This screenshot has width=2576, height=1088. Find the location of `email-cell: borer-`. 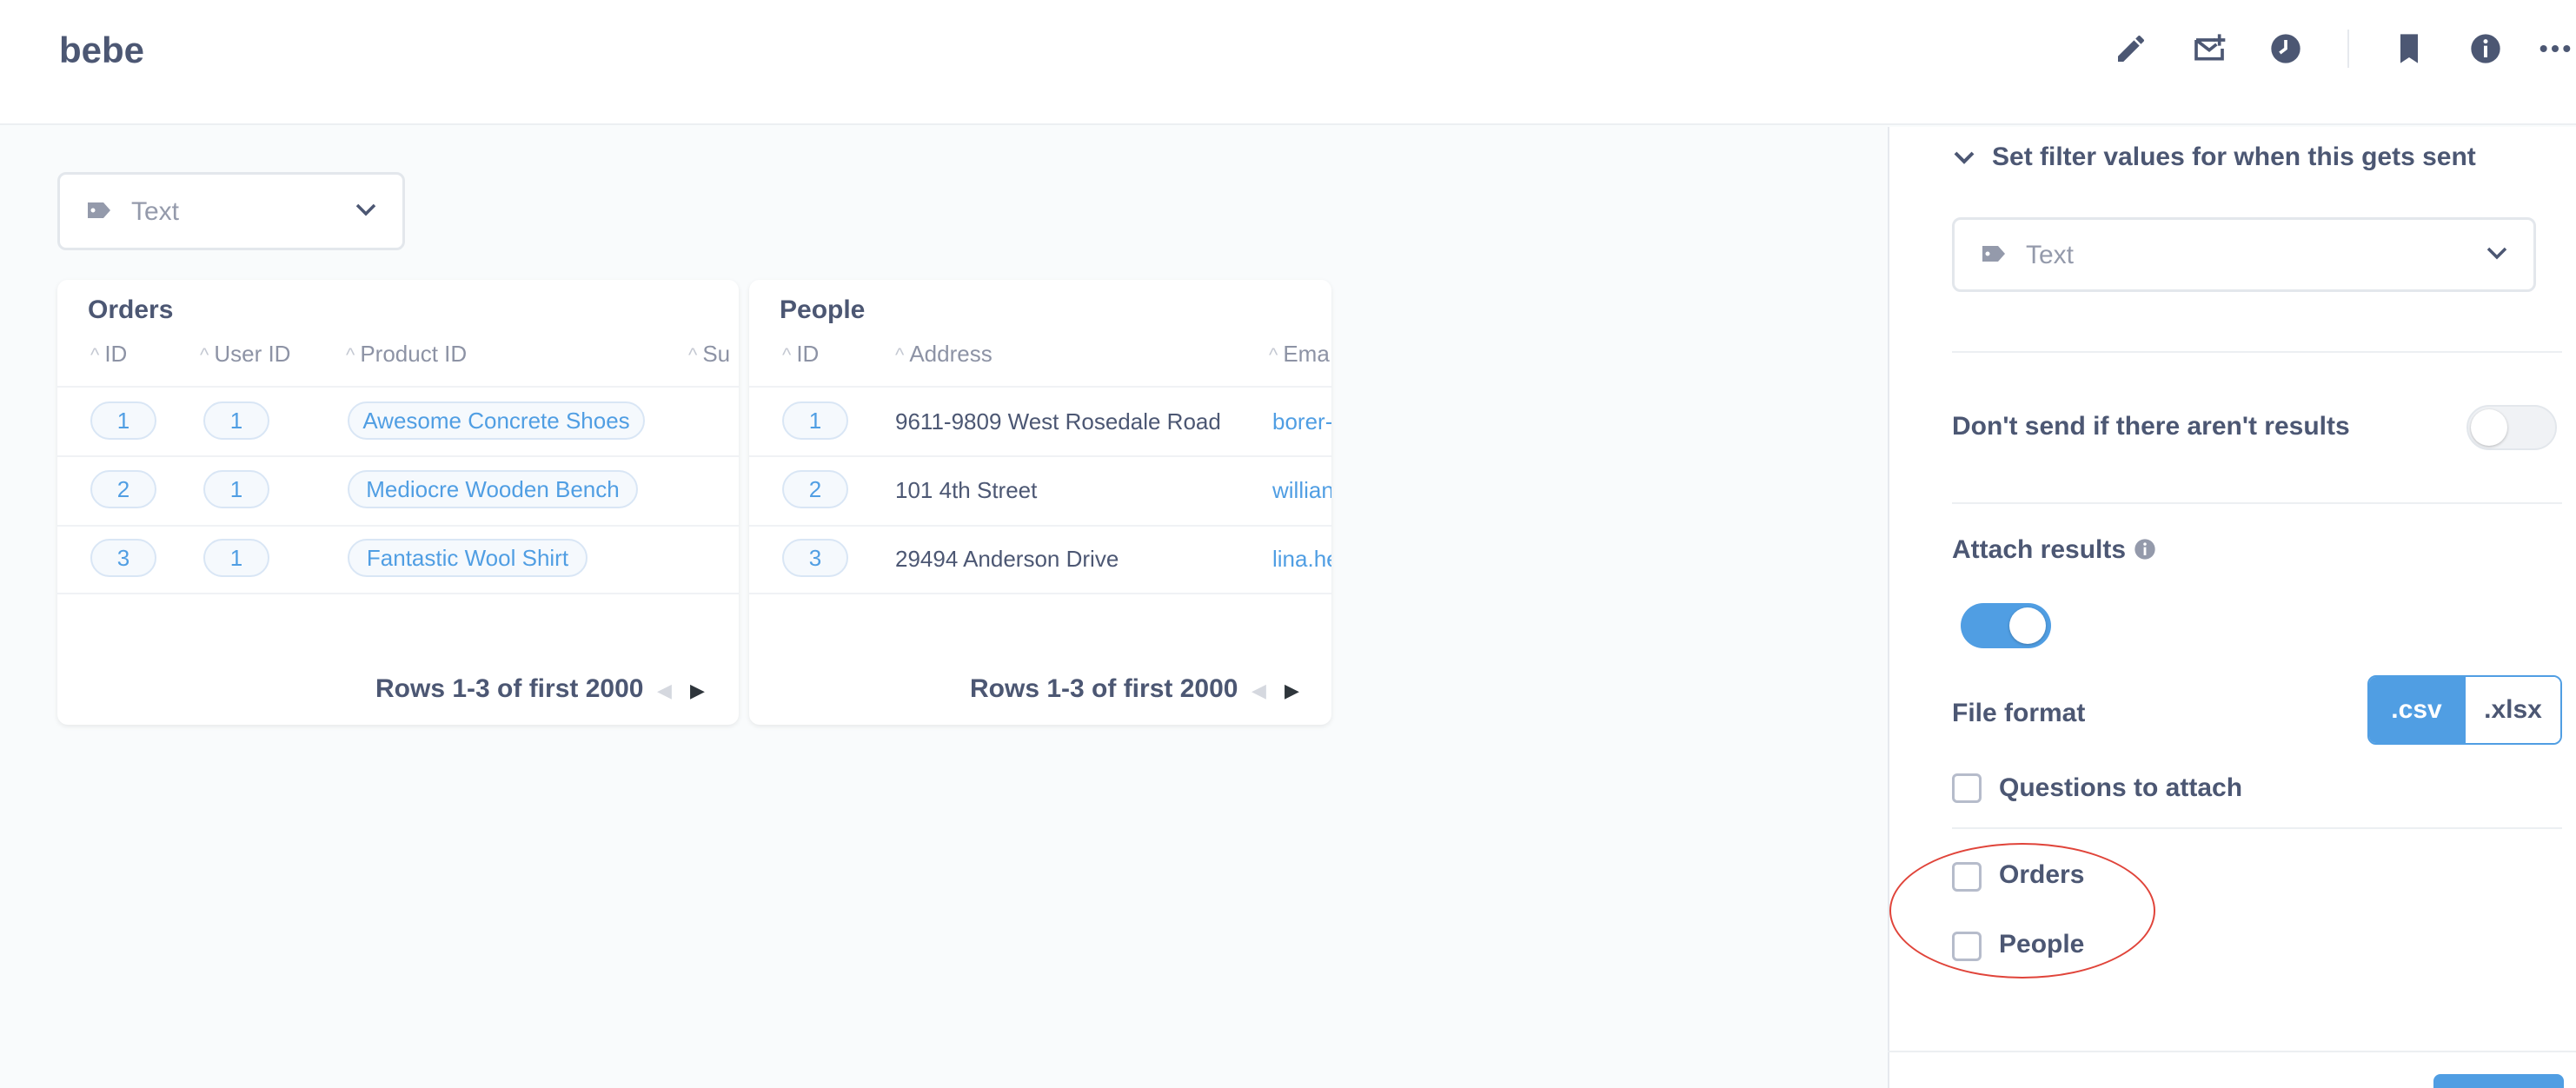

email-cell: borer- is located at coordinates (1301, 421).